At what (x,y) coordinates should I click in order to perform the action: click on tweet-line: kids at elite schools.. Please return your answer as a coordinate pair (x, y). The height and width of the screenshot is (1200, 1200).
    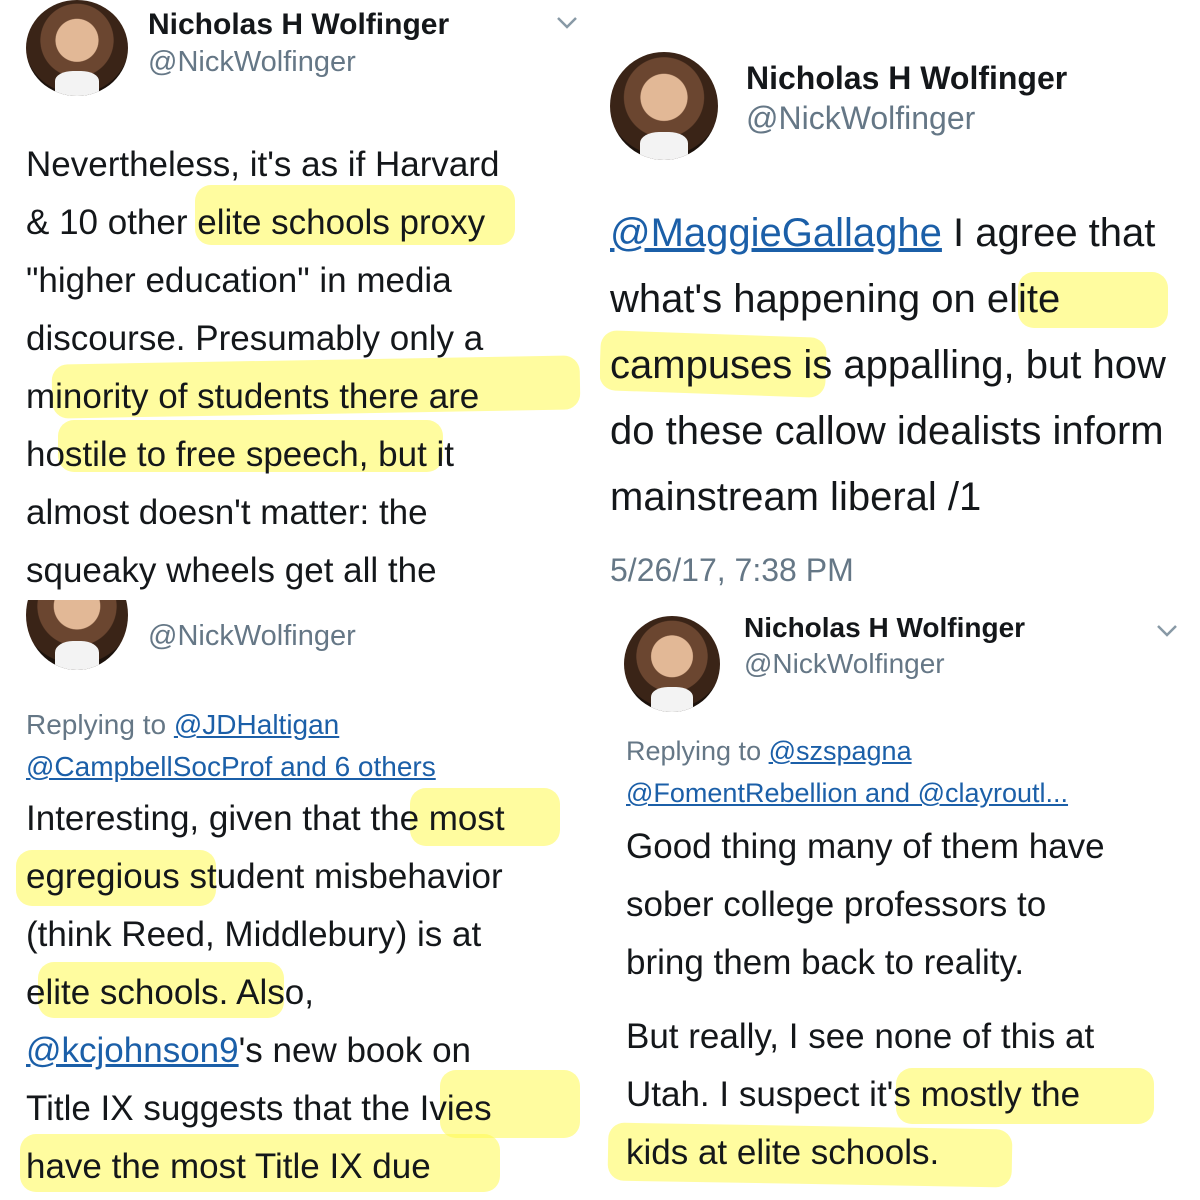
    Looking at the image, I should click on (783, 1152).